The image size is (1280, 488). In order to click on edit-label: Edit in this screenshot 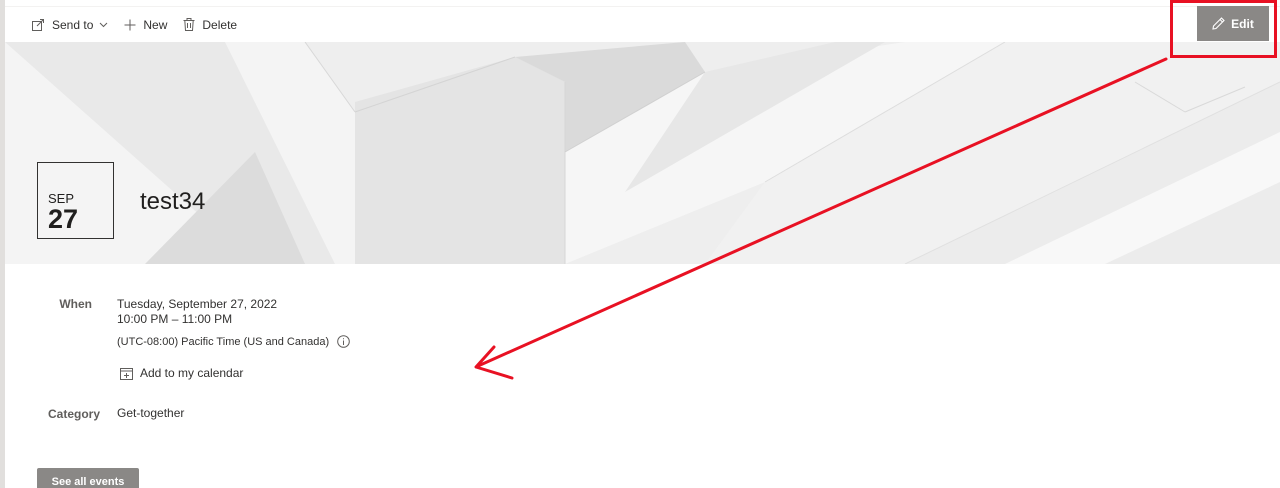, I will do `click(1242, 23)`.